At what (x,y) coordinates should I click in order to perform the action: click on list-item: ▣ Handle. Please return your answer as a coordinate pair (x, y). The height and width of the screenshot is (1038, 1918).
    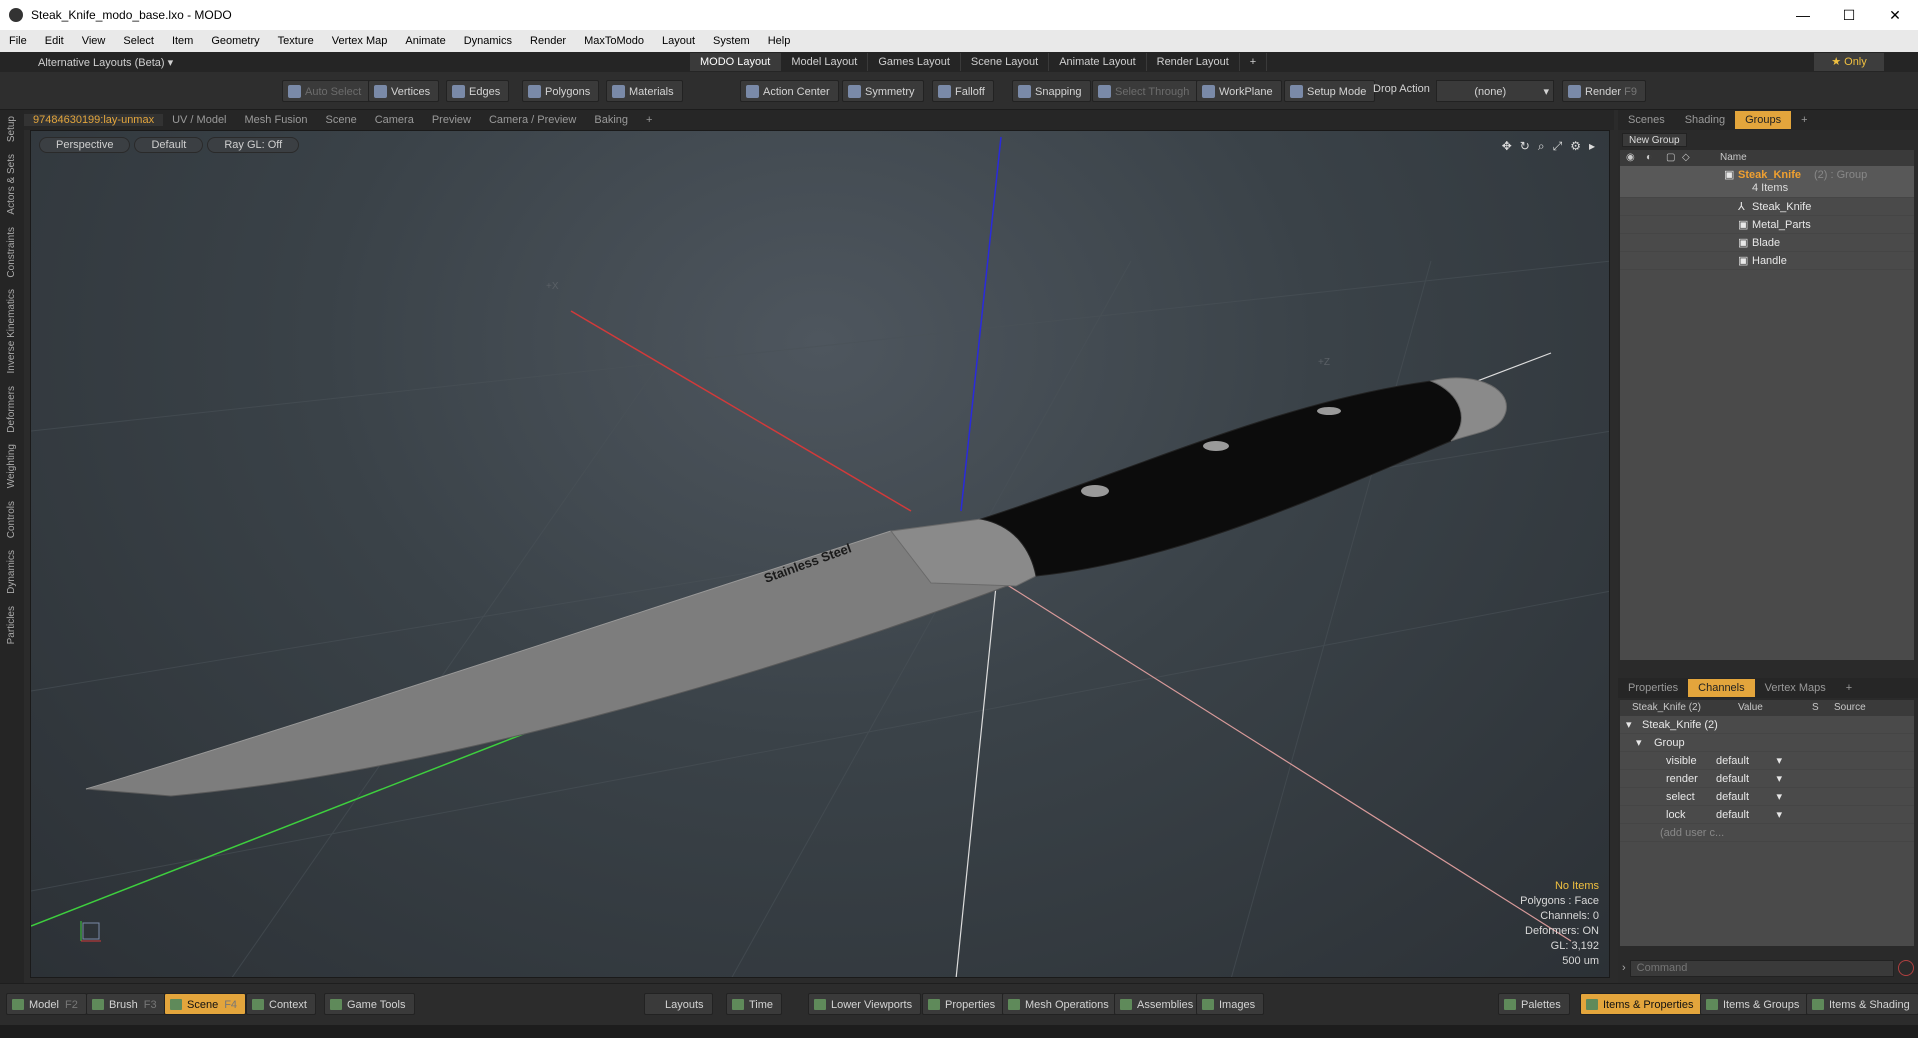
    Looking at the image, I should click on (1767, 261).